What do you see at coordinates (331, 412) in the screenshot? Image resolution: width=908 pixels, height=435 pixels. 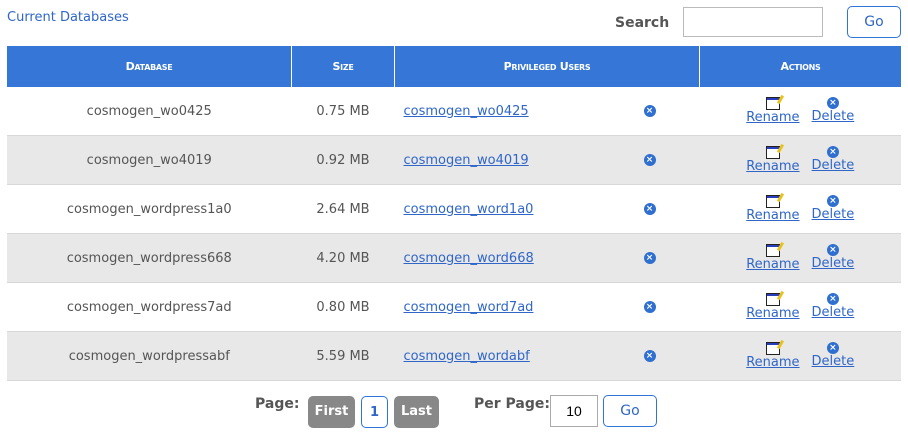 I see `first-page-button: First` at bounding box center [331, 412].